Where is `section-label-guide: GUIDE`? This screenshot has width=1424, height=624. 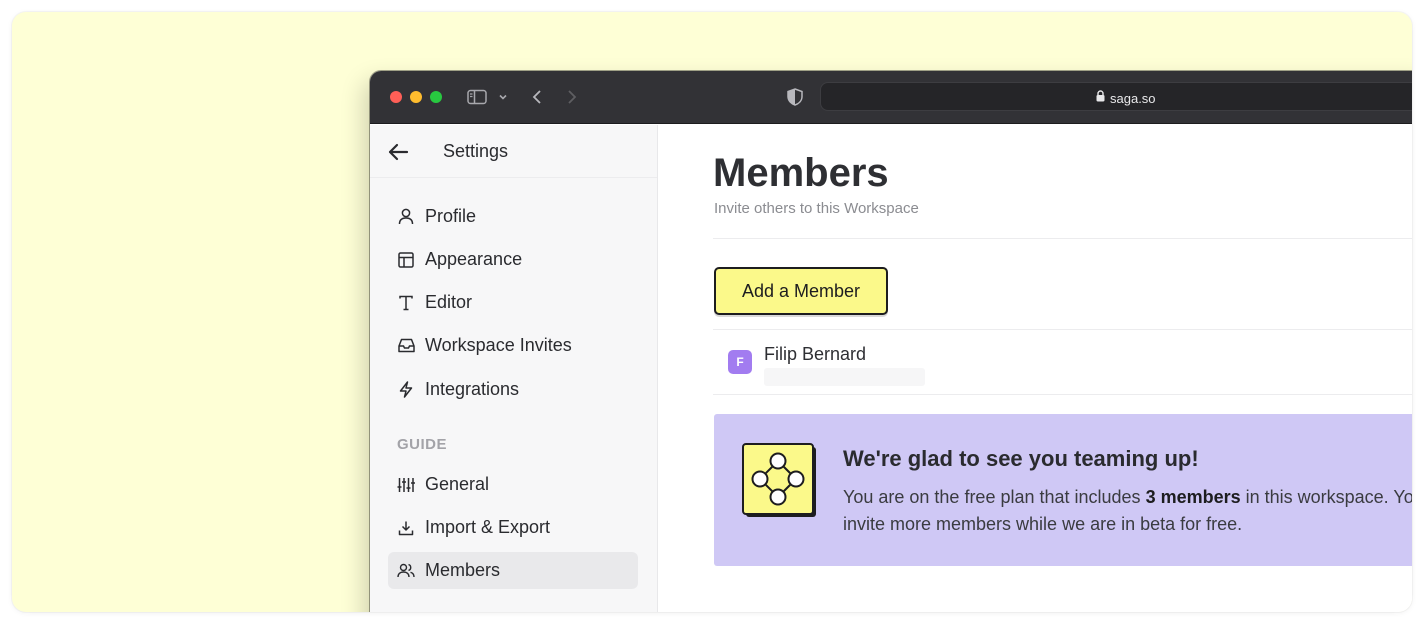
section-label-guide: GUIDE is located at coordinates (422, 444).